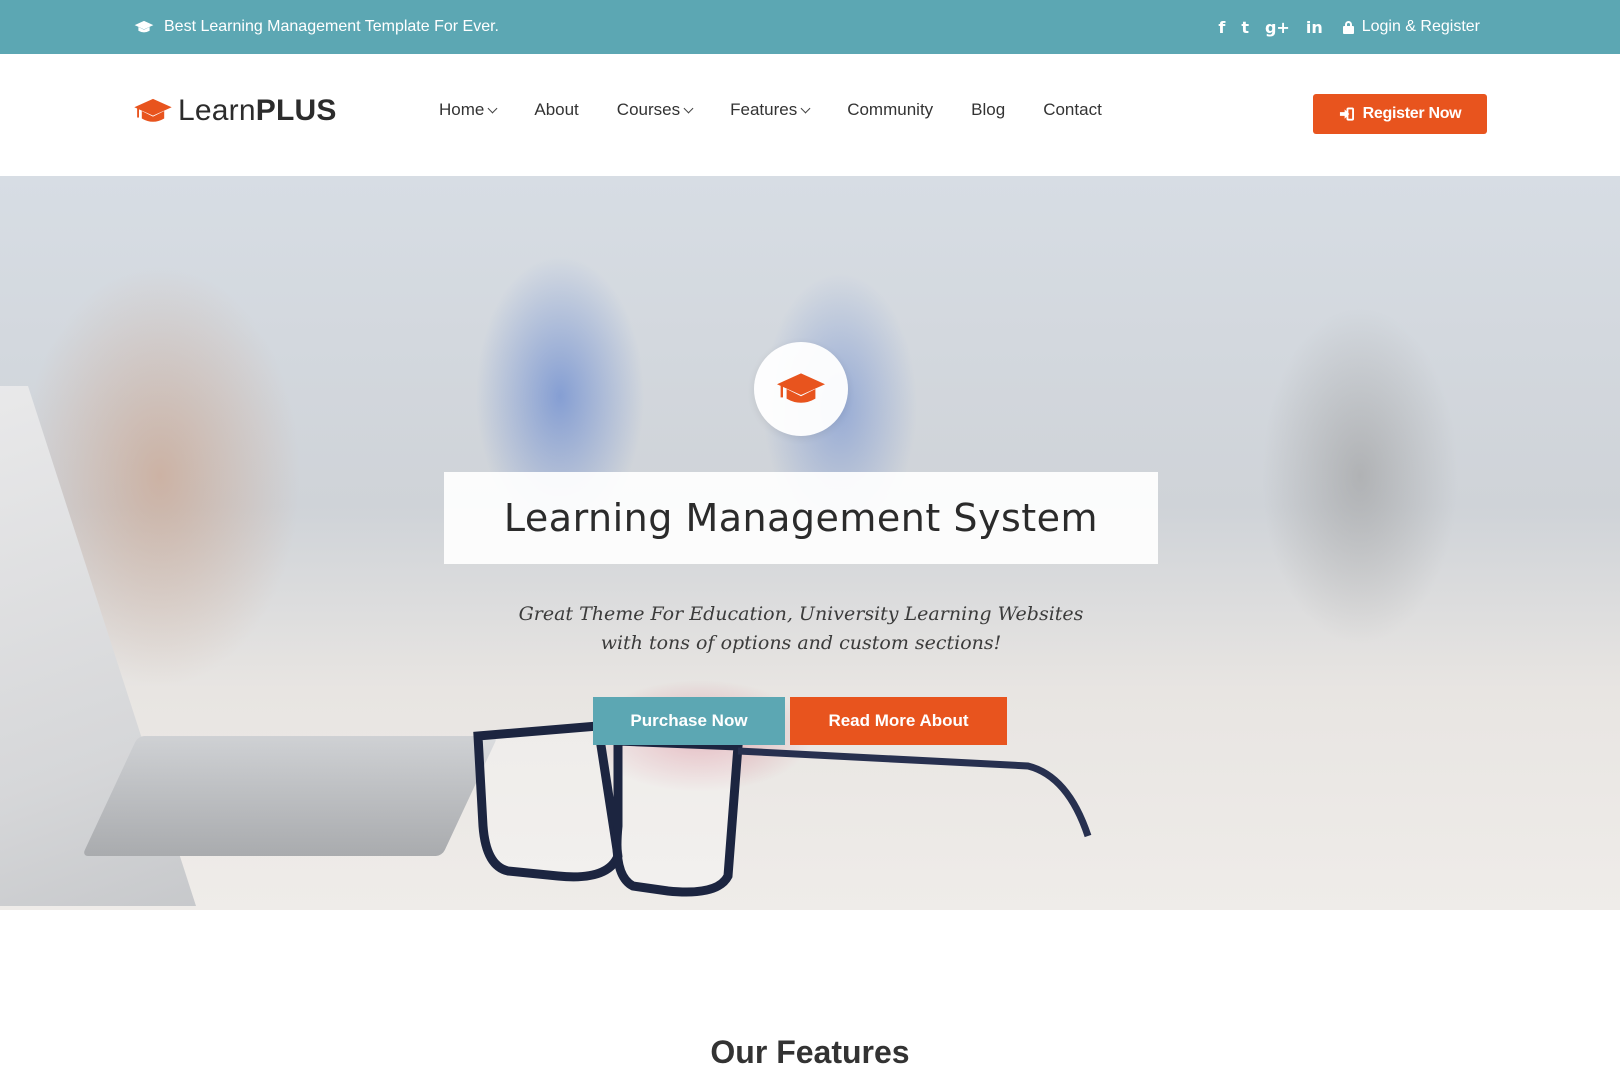 The height and width of the screenshot is (1080, 1620). What do you see at coordinates (1245, 27) in the screenshot?
I see `twitter-icon: t` at bounding box center [1245, 27].